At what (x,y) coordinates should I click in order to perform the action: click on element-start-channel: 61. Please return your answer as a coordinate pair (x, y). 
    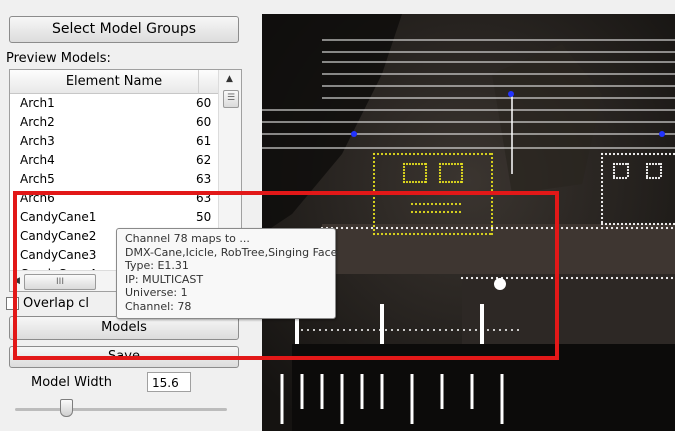
    Looking at the image, I should click on (204, 141).